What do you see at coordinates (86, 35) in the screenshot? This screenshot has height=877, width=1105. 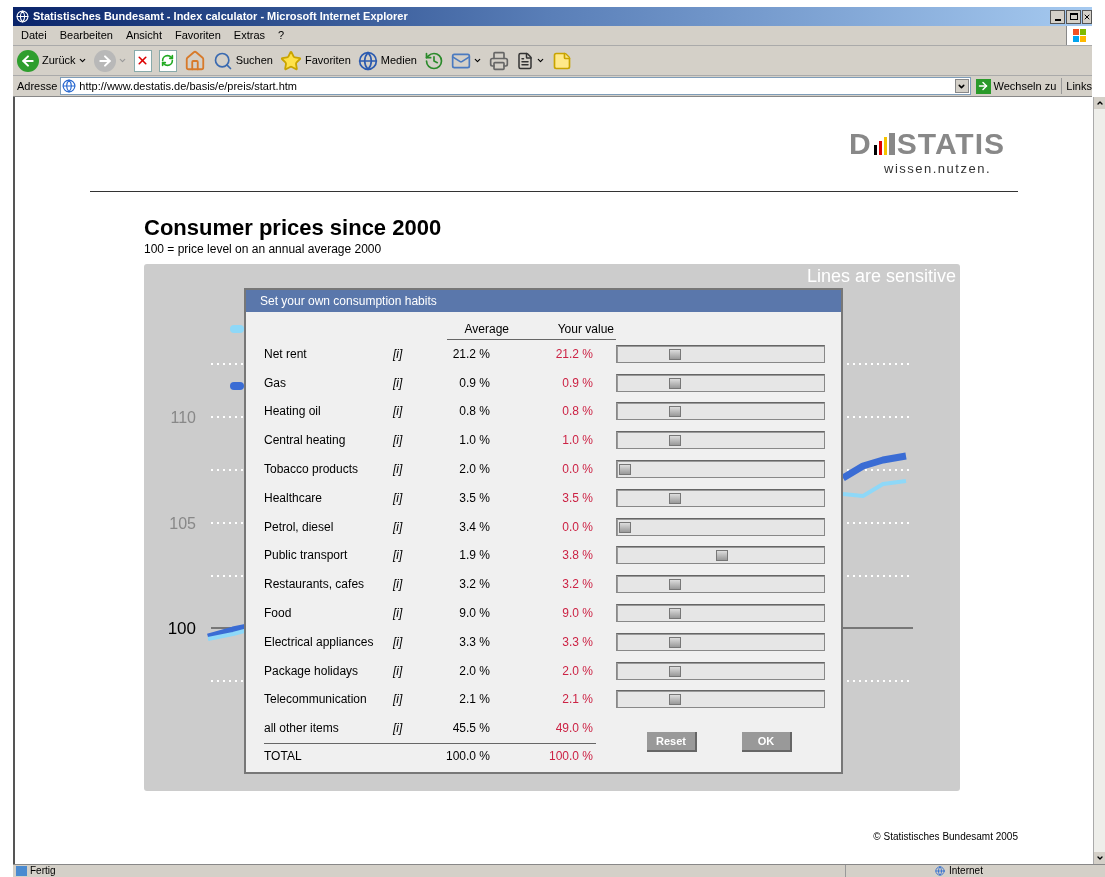 I see `menu-item: Bearbeiten` at bounding box center [86, 35].